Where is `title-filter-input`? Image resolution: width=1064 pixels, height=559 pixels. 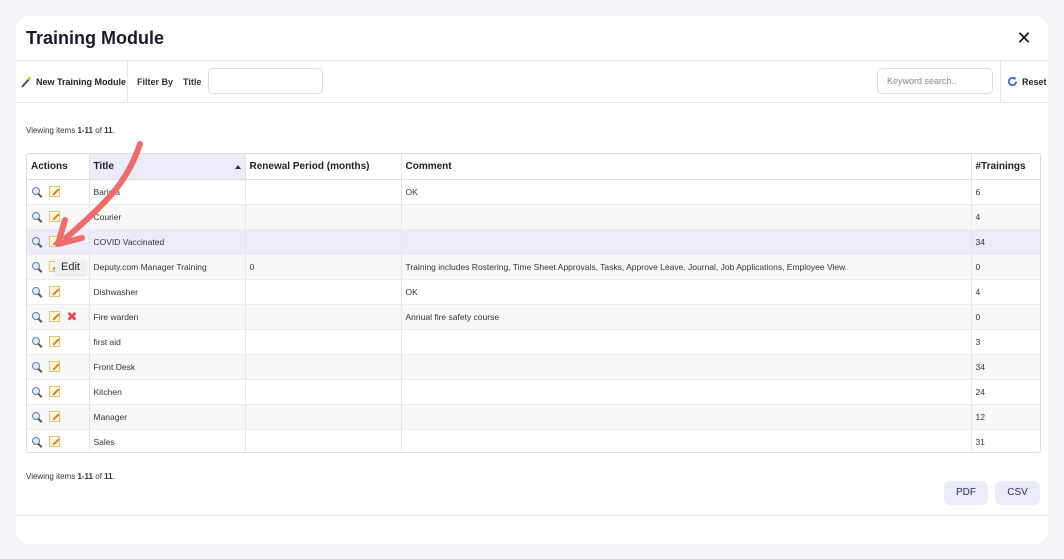
title-filter-input is located at coordinates (265, 81).